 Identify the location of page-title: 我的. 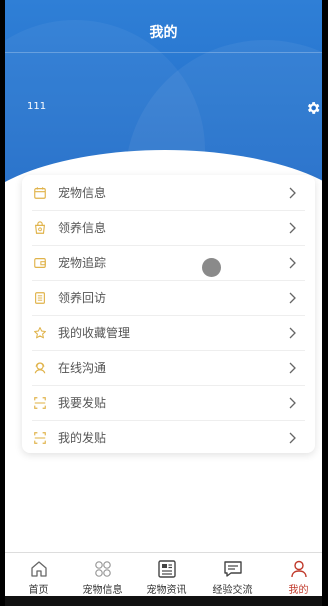
(163, 33).